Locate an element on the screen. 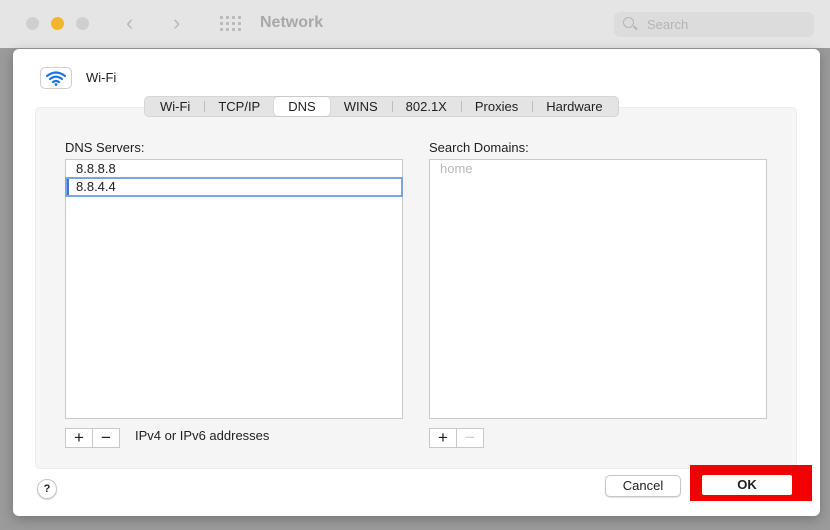 The width and height of the screenshot is (830, 530). wifi-icon is located at coordinates (56, 78).